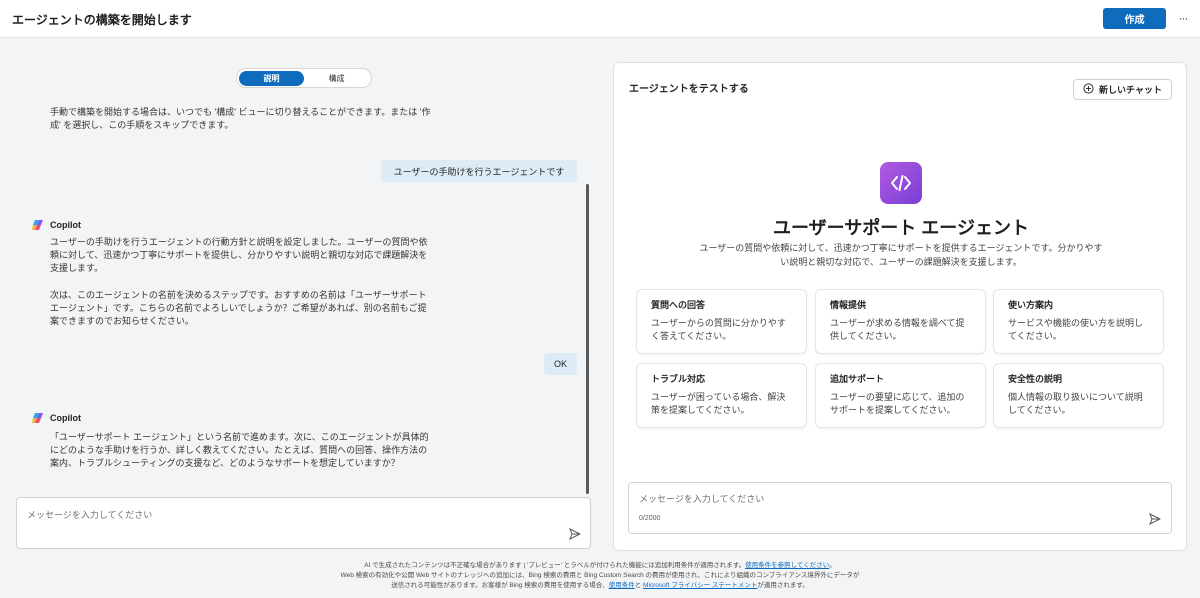  Describe the element at coordinates (560, 364) in the screenshot. I see `user-message: OK` at that location.